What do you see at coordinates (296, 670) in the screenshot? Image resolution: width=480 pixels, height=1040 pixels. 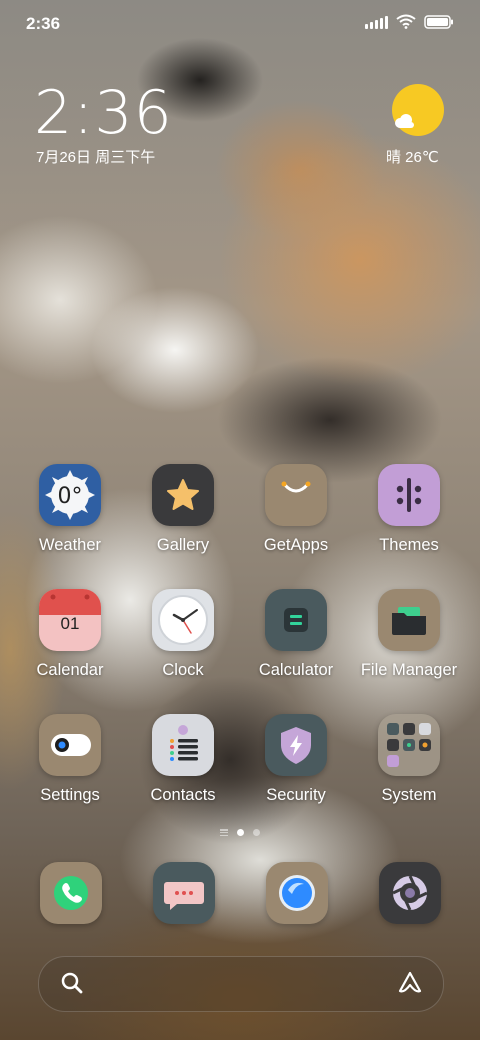 I see `app-label: Calculator` at bounding box center [296, 670].